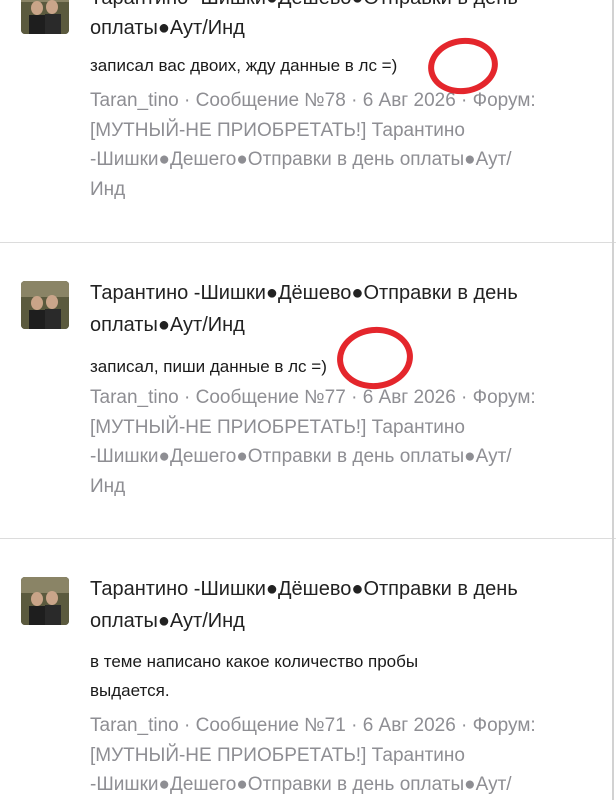  What do you see at coordinates (254, 661) in the screenshot?
I see `message-text: в теме написано какое количество пробы` at bounding box center [254, 661].